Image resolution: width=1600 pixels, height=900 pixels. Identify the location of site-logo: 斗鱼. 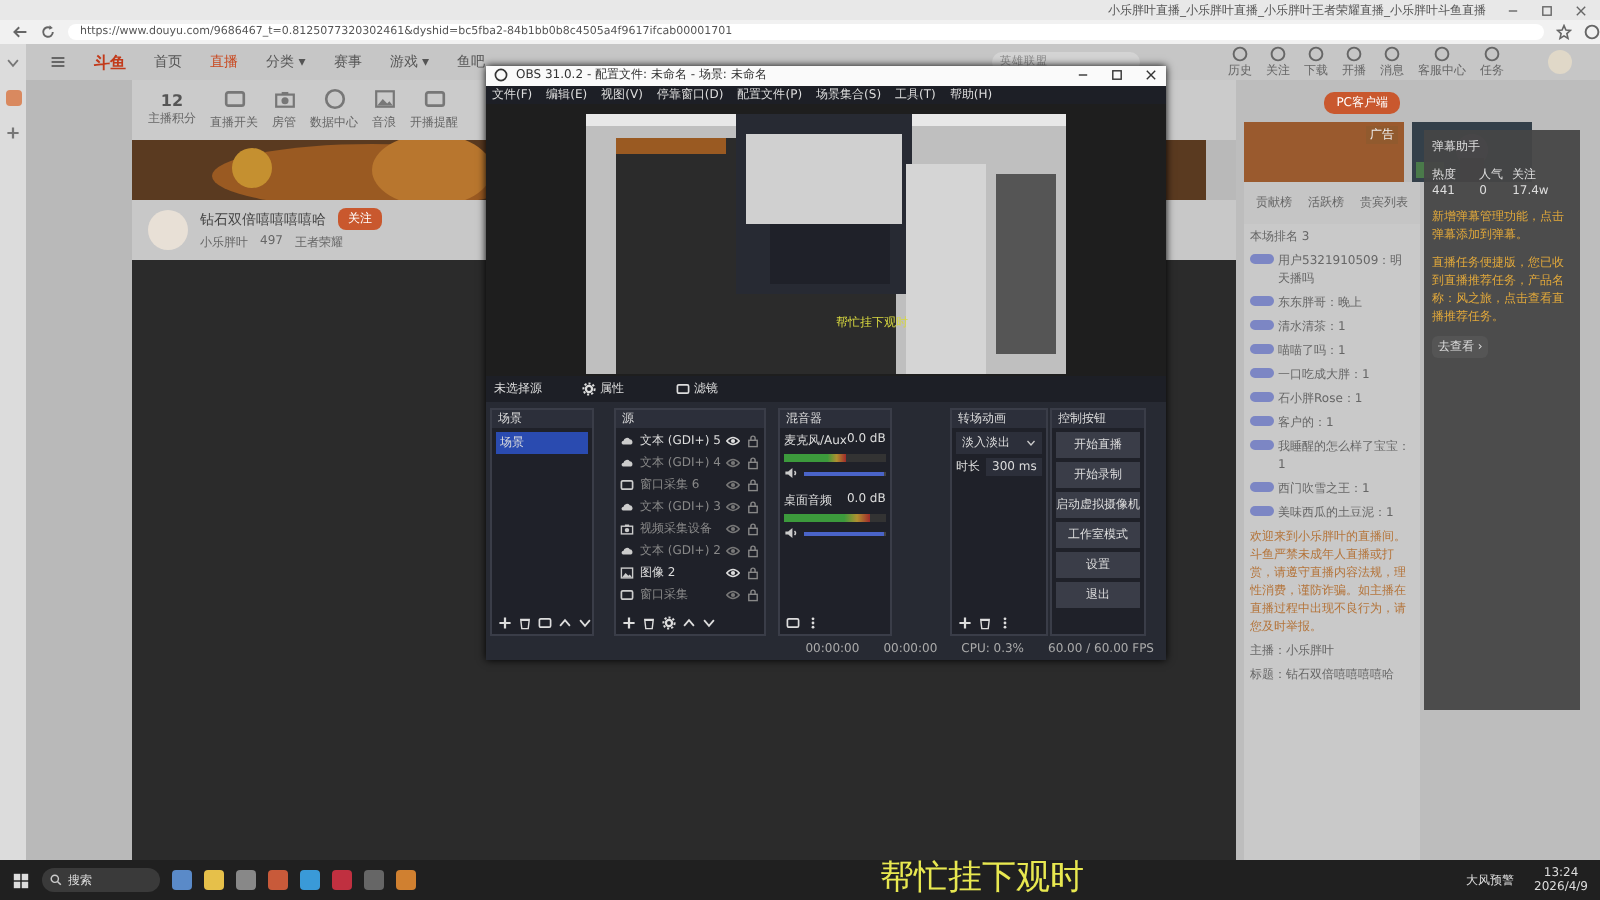
(110, 62).